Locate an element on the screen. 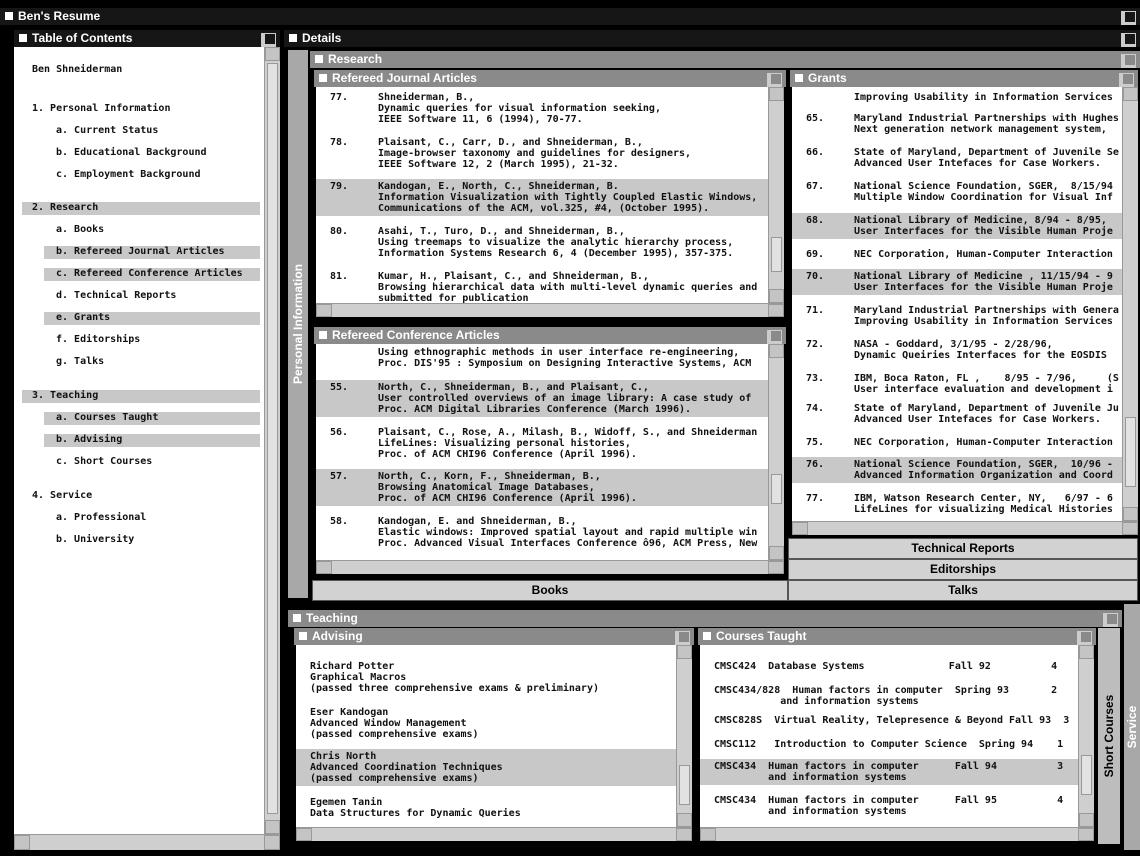 The width and height of the screenshot is (1140, 856). toc-vertical-scrollbar is located at coordinates (272, 440).